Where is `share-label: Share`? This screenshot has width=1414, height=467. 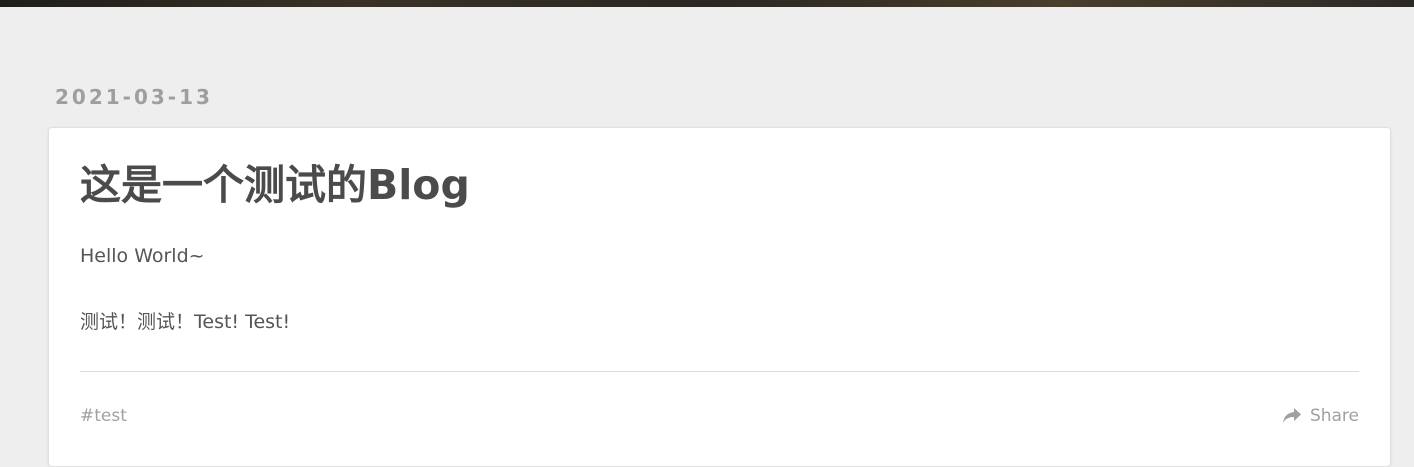 share-label: Share is located at coordinates (1334, 416).